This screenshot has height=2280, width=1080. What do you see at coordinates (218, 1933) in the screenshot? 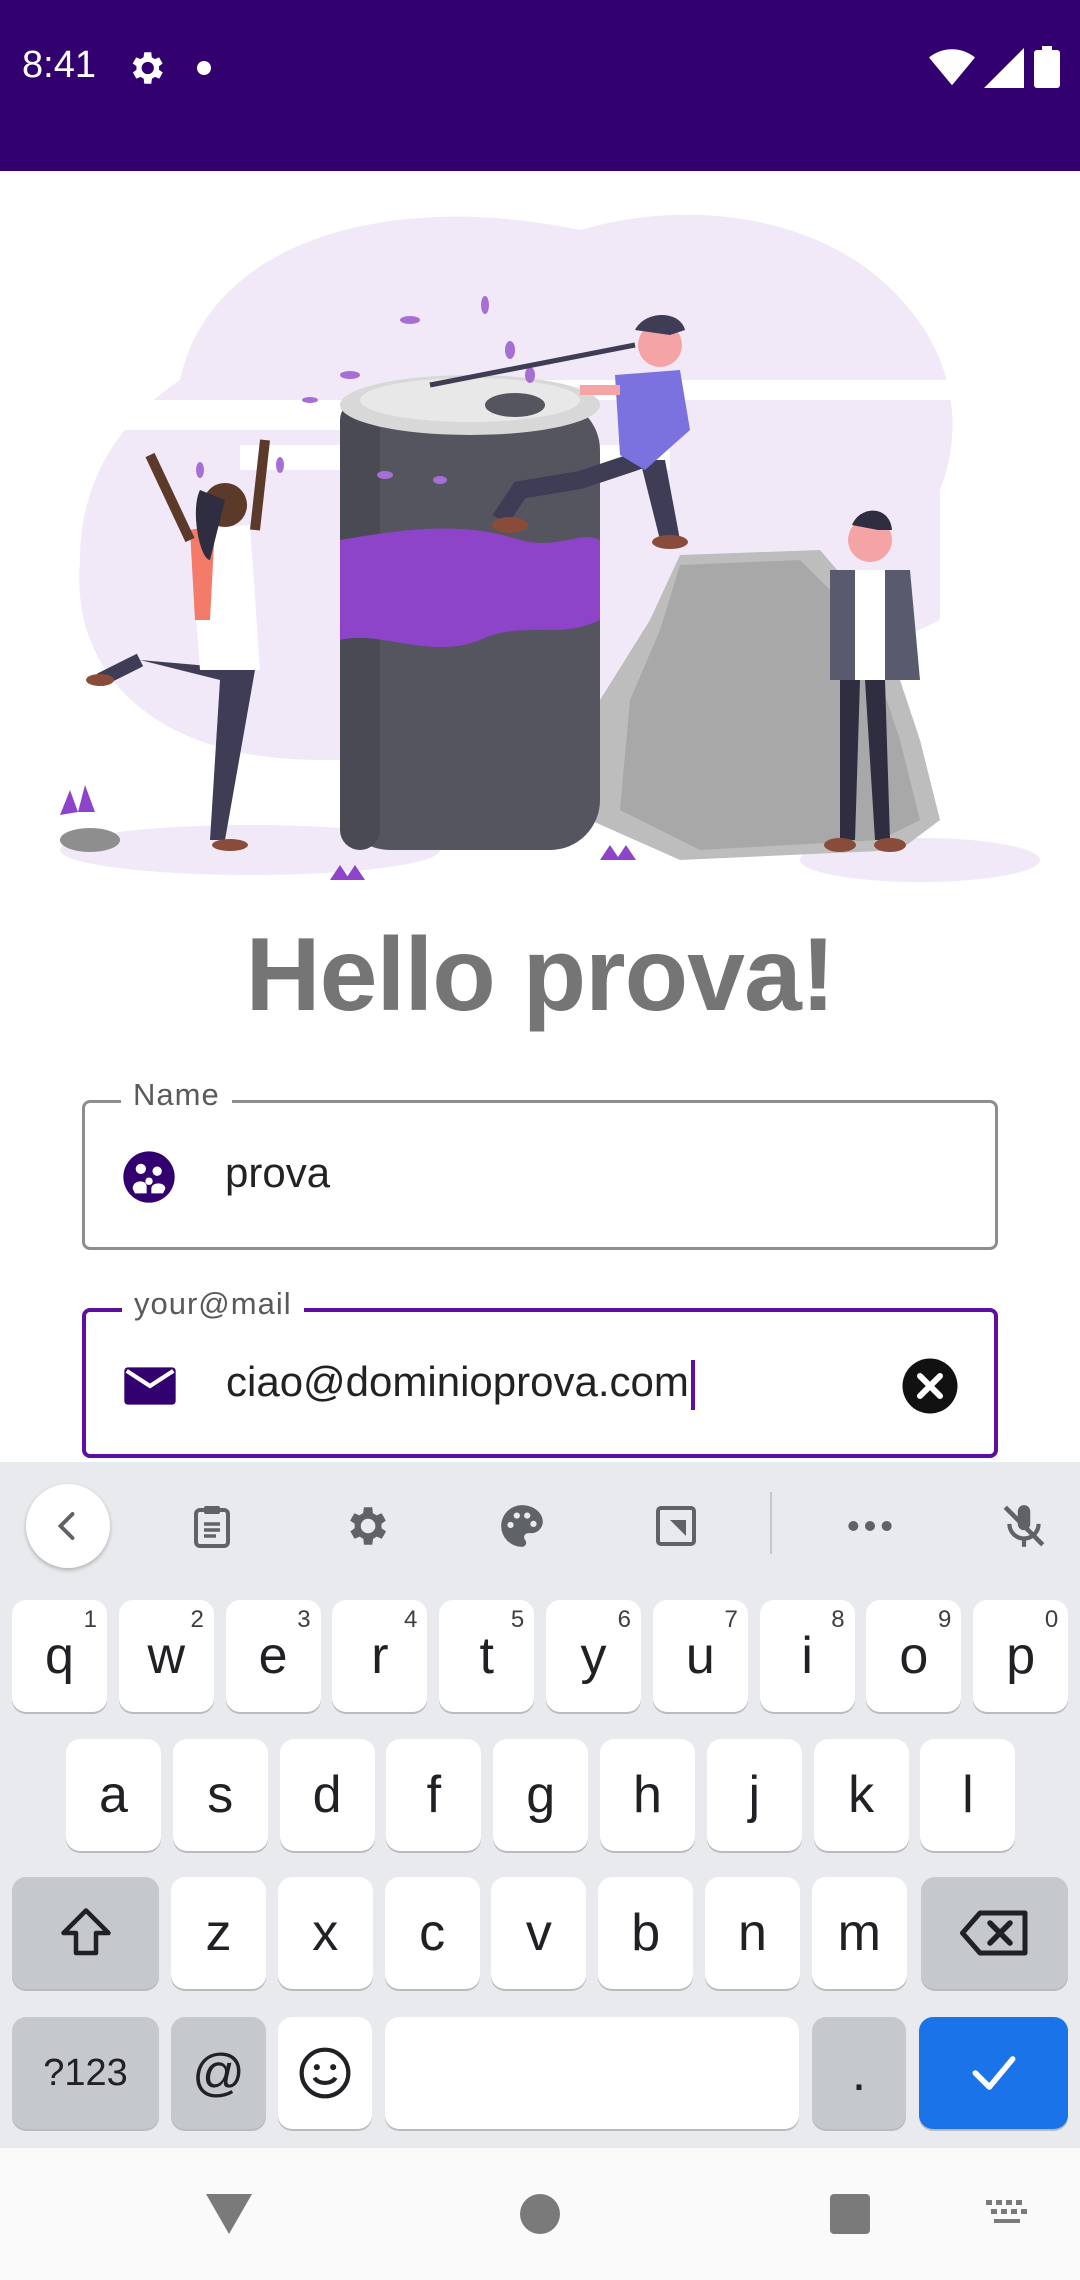
I see `key-z: z` at bounding box center [218, 1933].